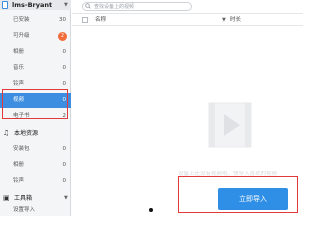 The image size is (320, 240). What do you see at coordinates (19, 68) in the screenshot?
I see `sidebar-item-label: 音乐` at bounding box center [19, 68].